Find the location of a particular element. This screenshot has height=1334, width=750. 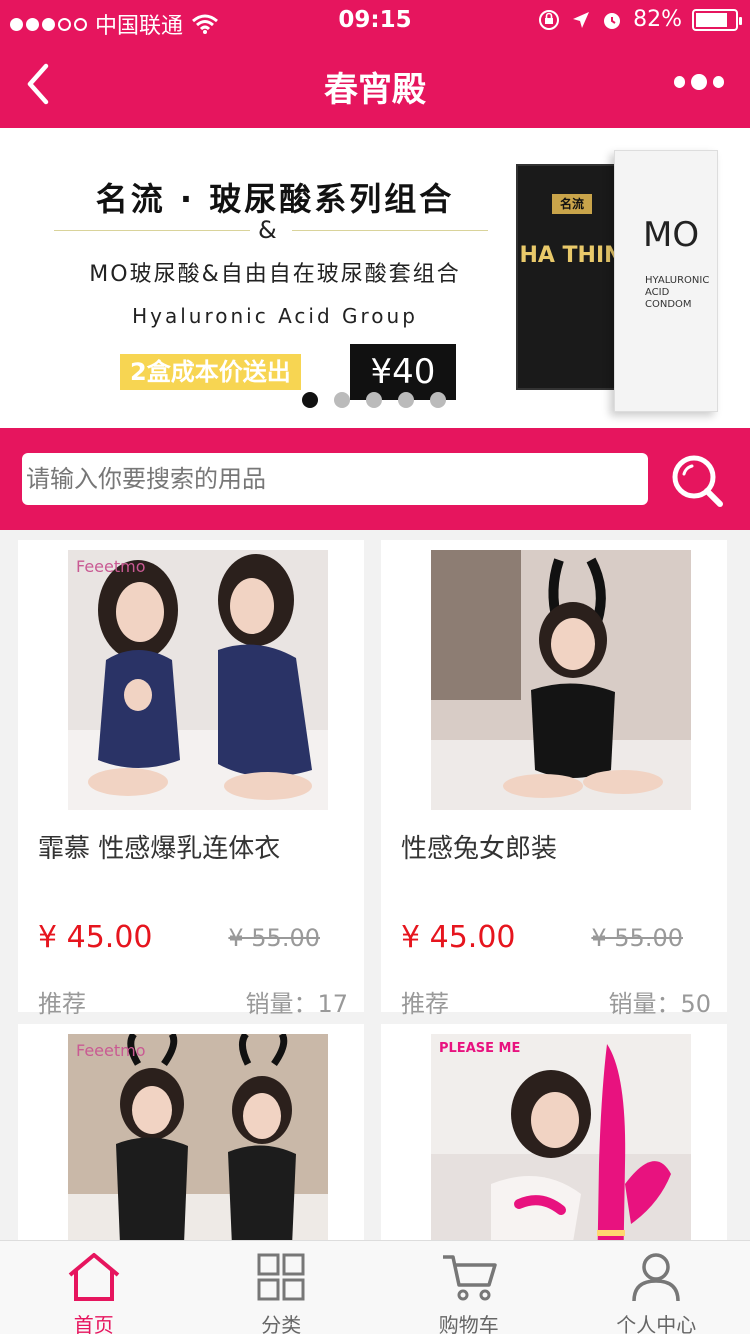

product-card: Feeetmo is located at coordinates (191, 1132).